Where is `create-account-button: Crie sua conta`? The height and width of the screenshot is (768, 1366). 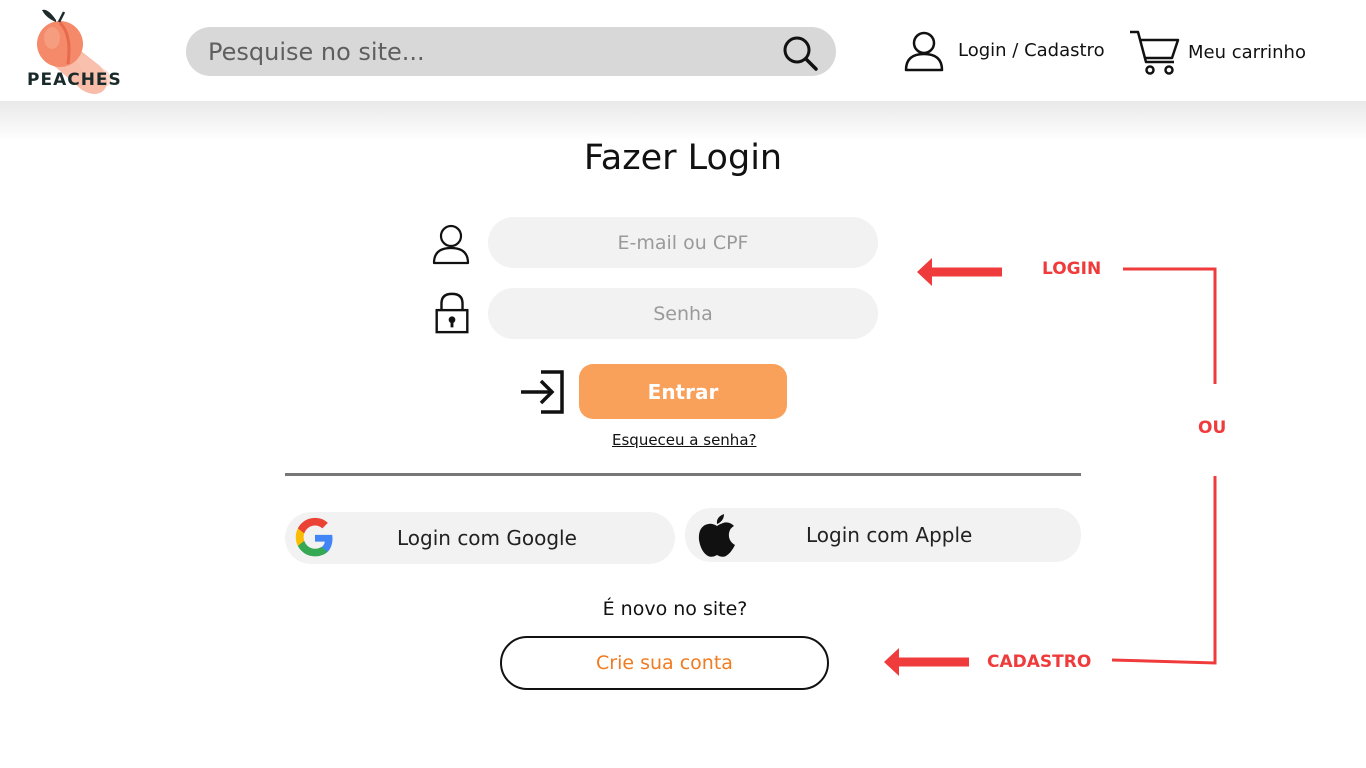 create-account-button: Crie sua conta is located at coordinates (664, 663).